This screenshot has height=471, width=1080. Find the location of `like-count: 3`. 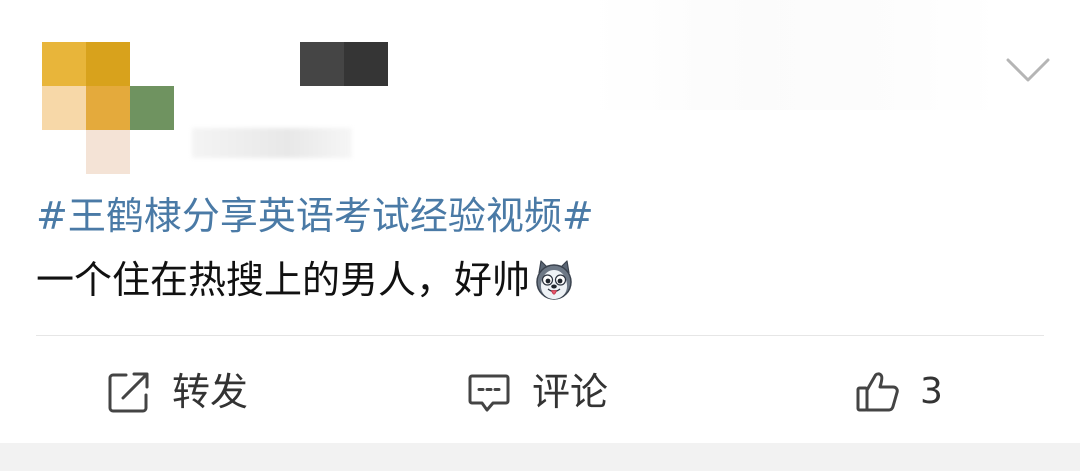

like-count: 3 is located at coordinates (931, 391).